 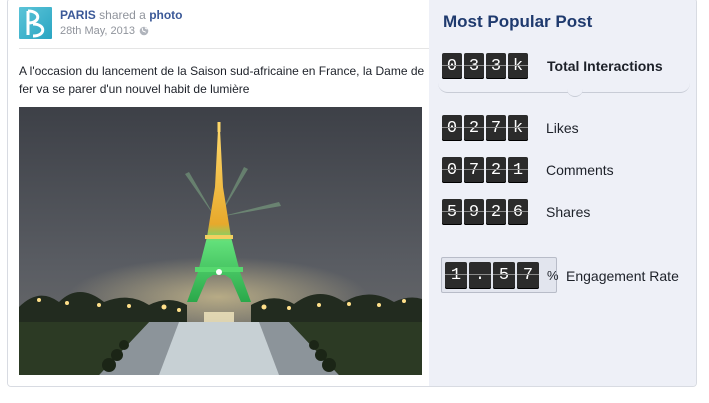 I want to click on engagement-rate-counter: 1 . 5 7, so click(x=492, y=275).